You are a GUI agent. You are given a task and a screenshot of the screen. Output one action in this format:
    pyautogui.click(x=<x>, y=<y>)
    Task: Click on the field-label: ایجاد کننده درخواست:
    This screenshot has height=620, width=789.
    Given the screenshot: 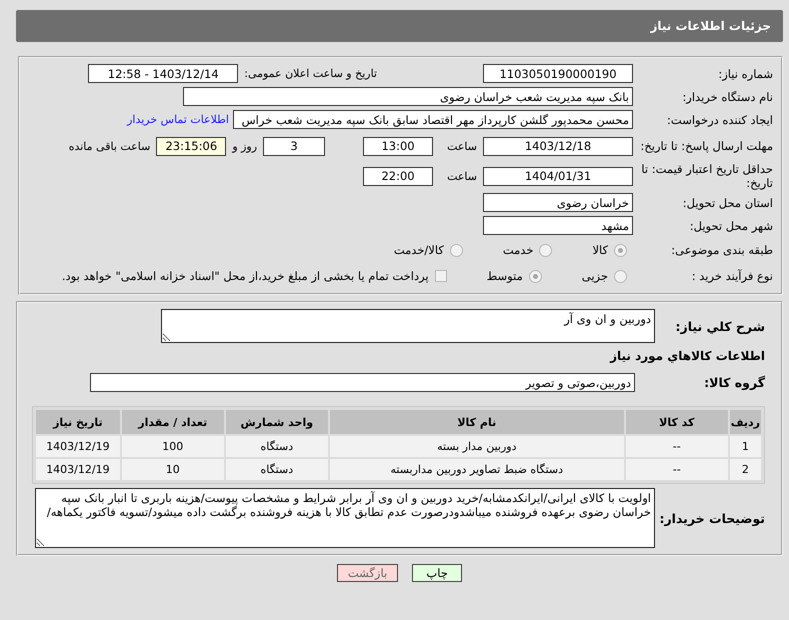 What is the action you would take?
    pyautogui.click(x=720, y=119)
    